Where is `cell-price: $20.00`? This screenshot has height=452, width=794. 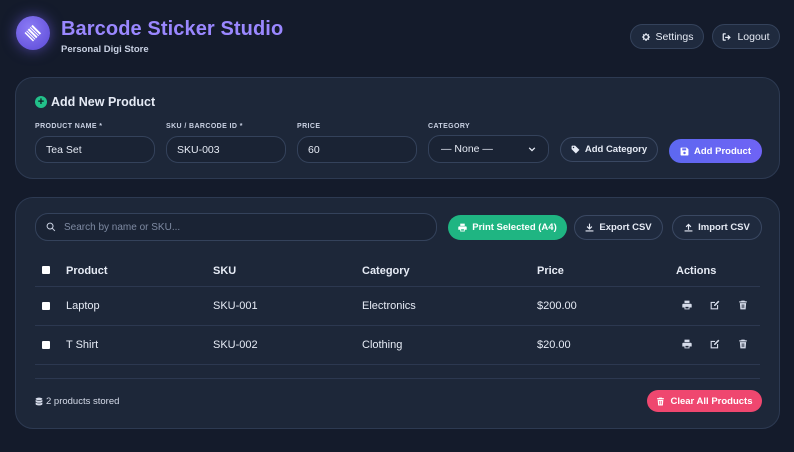
cell-price: $20.00 is located at coordinates (554, 345).